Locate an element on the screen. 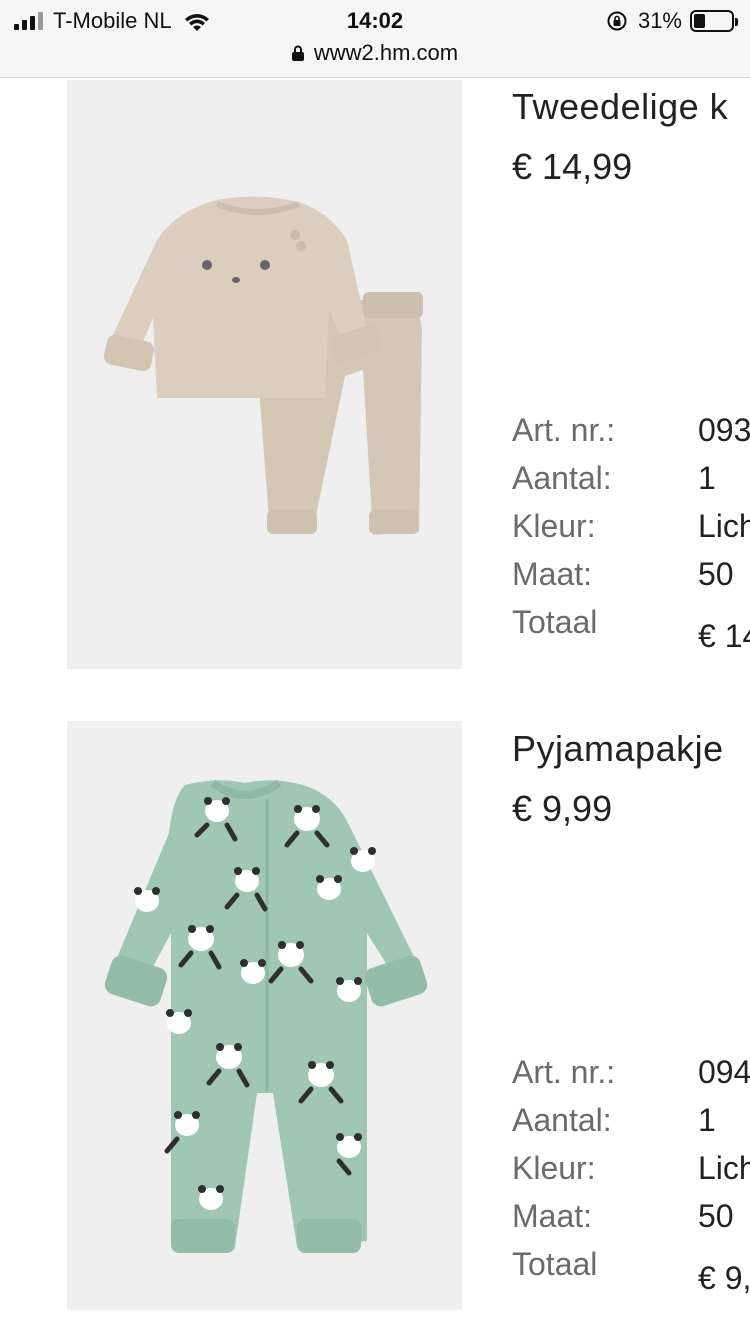 The image size is (750, 1334). status-bar: T-Mobile NL 14:02 www2.hm.com 31% is located at coordinates (375, 39).